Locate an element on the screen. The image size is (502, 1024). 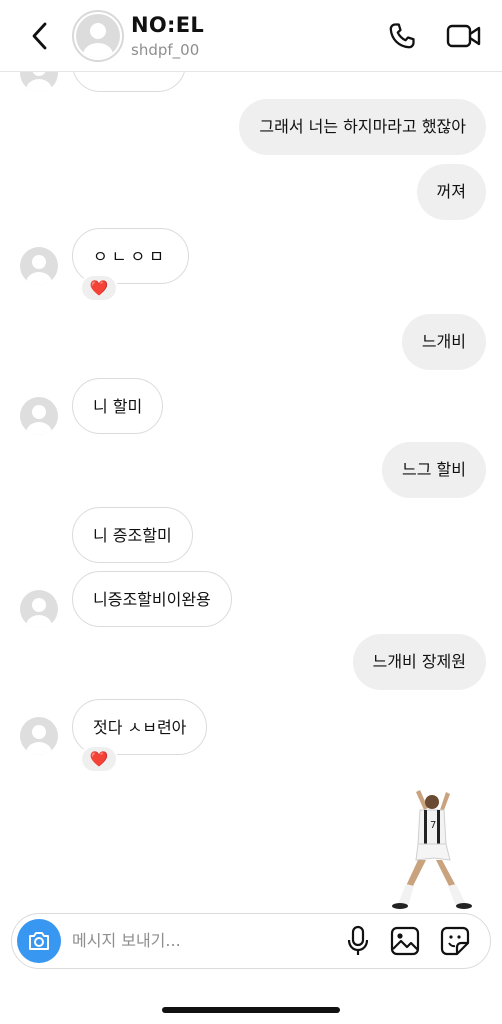
phone-icon is located at coordinates (402, 36).